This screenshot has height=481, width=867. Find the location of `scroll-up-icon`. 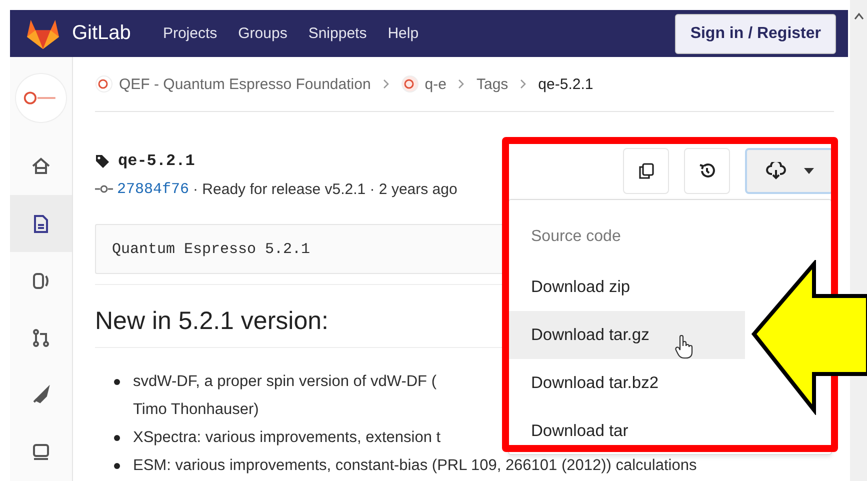

scroll-up-icon is located at coordinates (859, 16).